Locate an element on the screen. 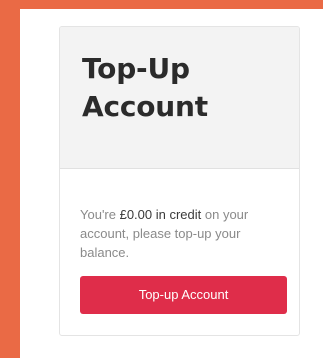  credit-amount: £0.00 in credit is located at coordinates (160, 214).